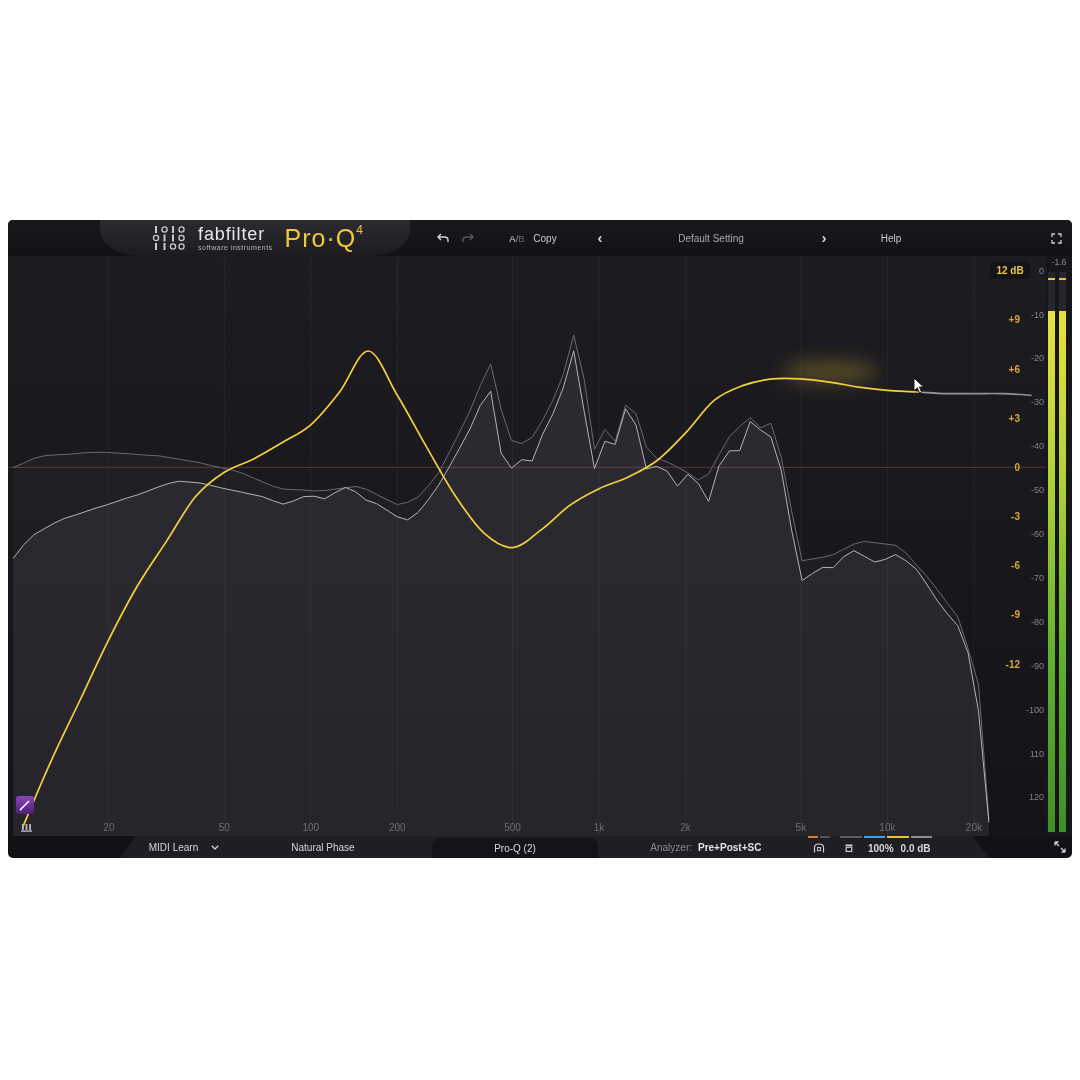 This screenshot has width=1080, height=1080. What do you see at coordinates (25, 805) in the screenshot?
I see `brush-icon` at bounding box center [25, 805].